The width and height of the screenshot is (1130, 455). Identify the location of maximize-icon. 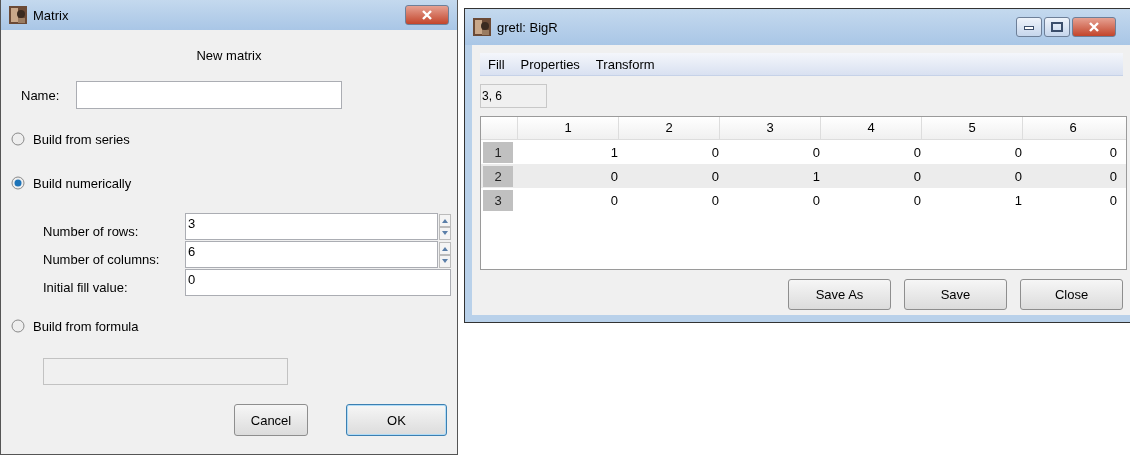
(1057, 27).